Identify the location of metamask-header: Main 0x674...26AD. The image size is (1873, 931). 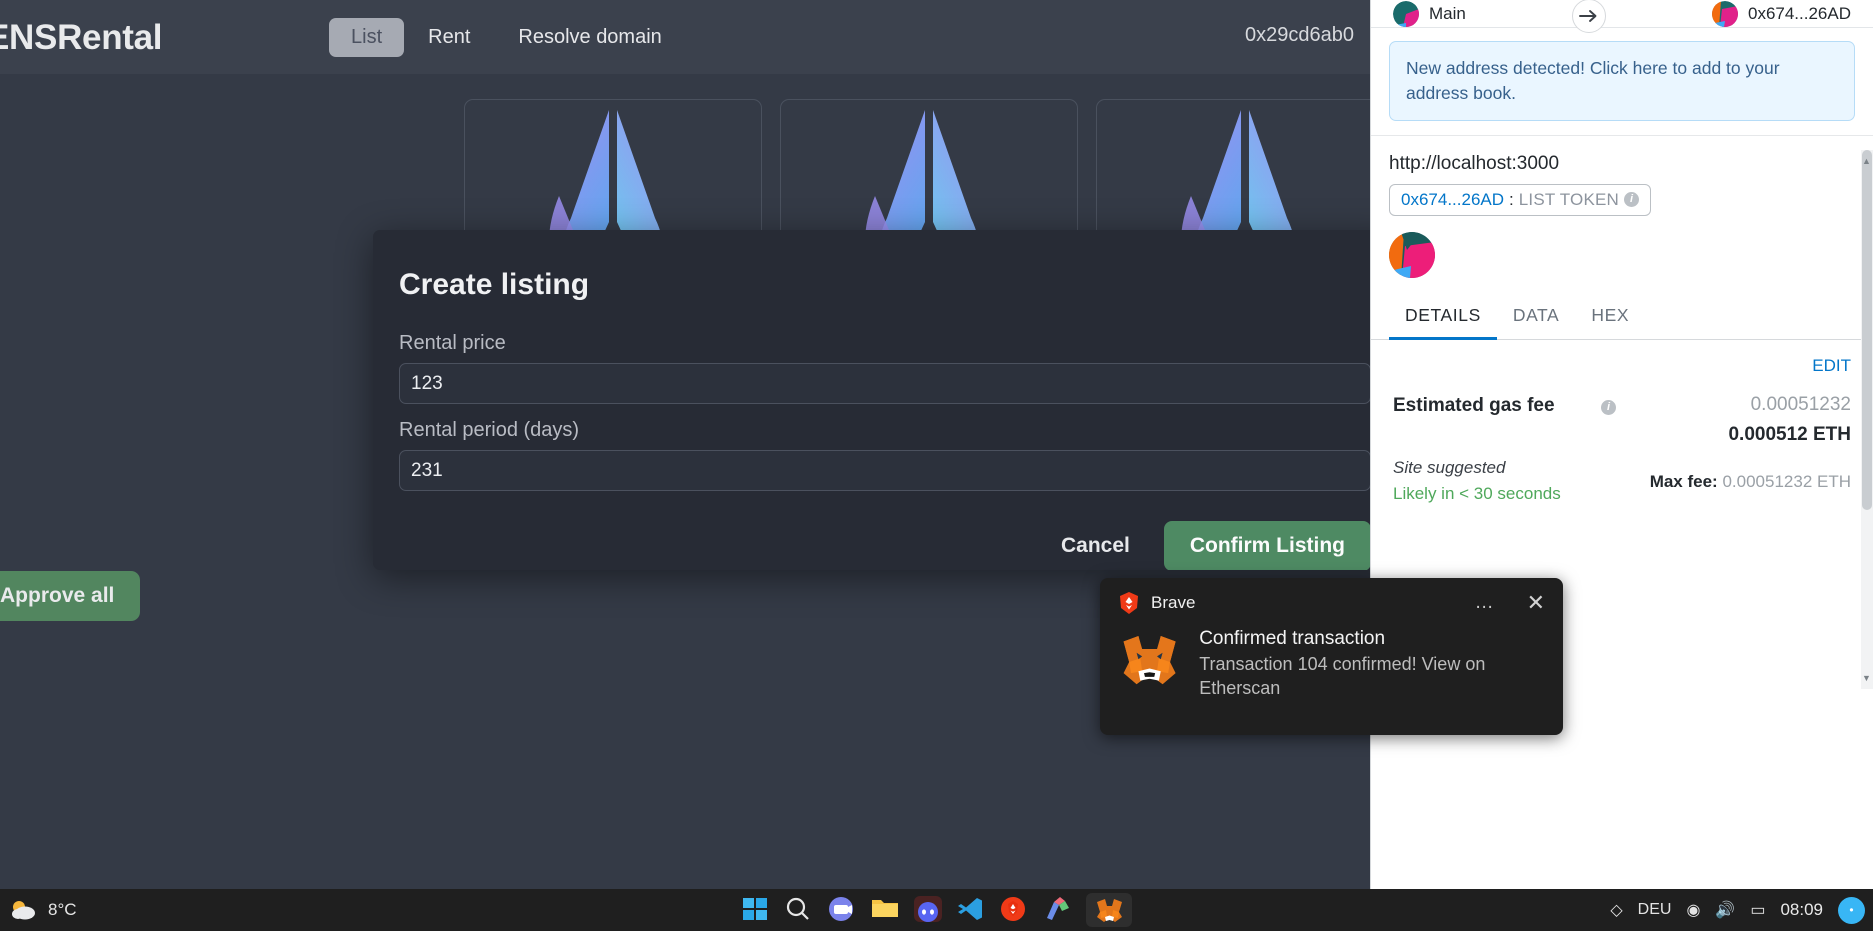
(1622, 16).